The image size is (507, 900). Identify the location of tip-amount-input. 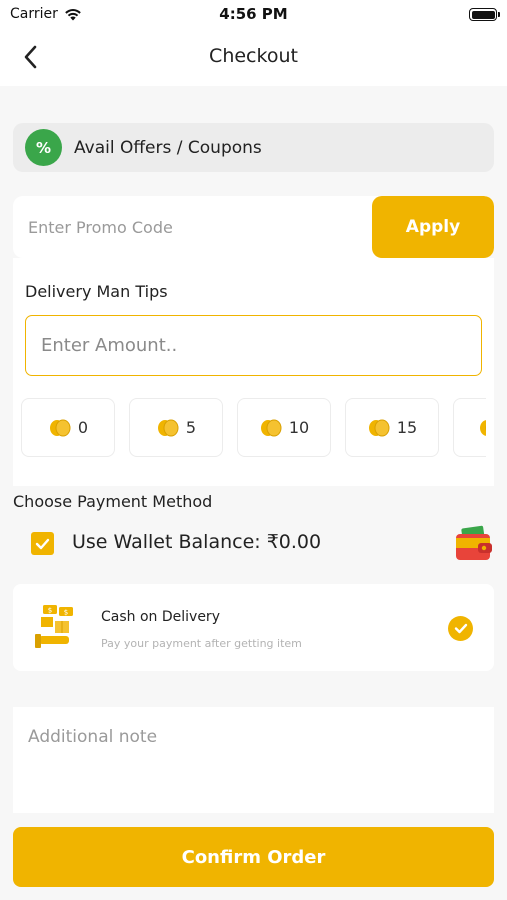
(253, 345).